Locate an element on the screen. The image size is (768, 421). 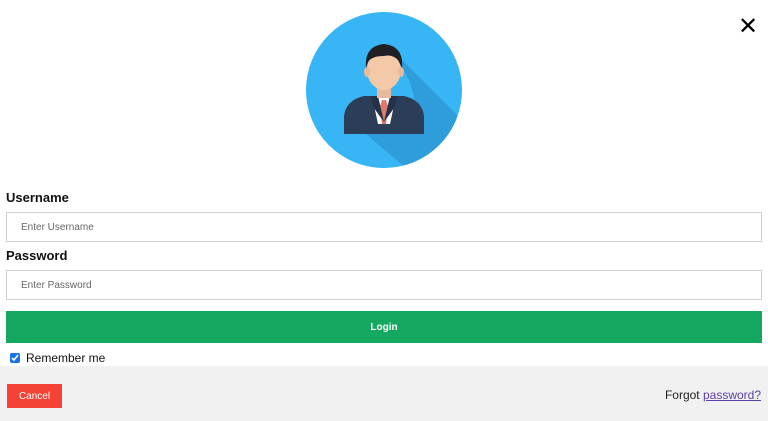
remember-me-checkbox is located at coordinates (15, 358).